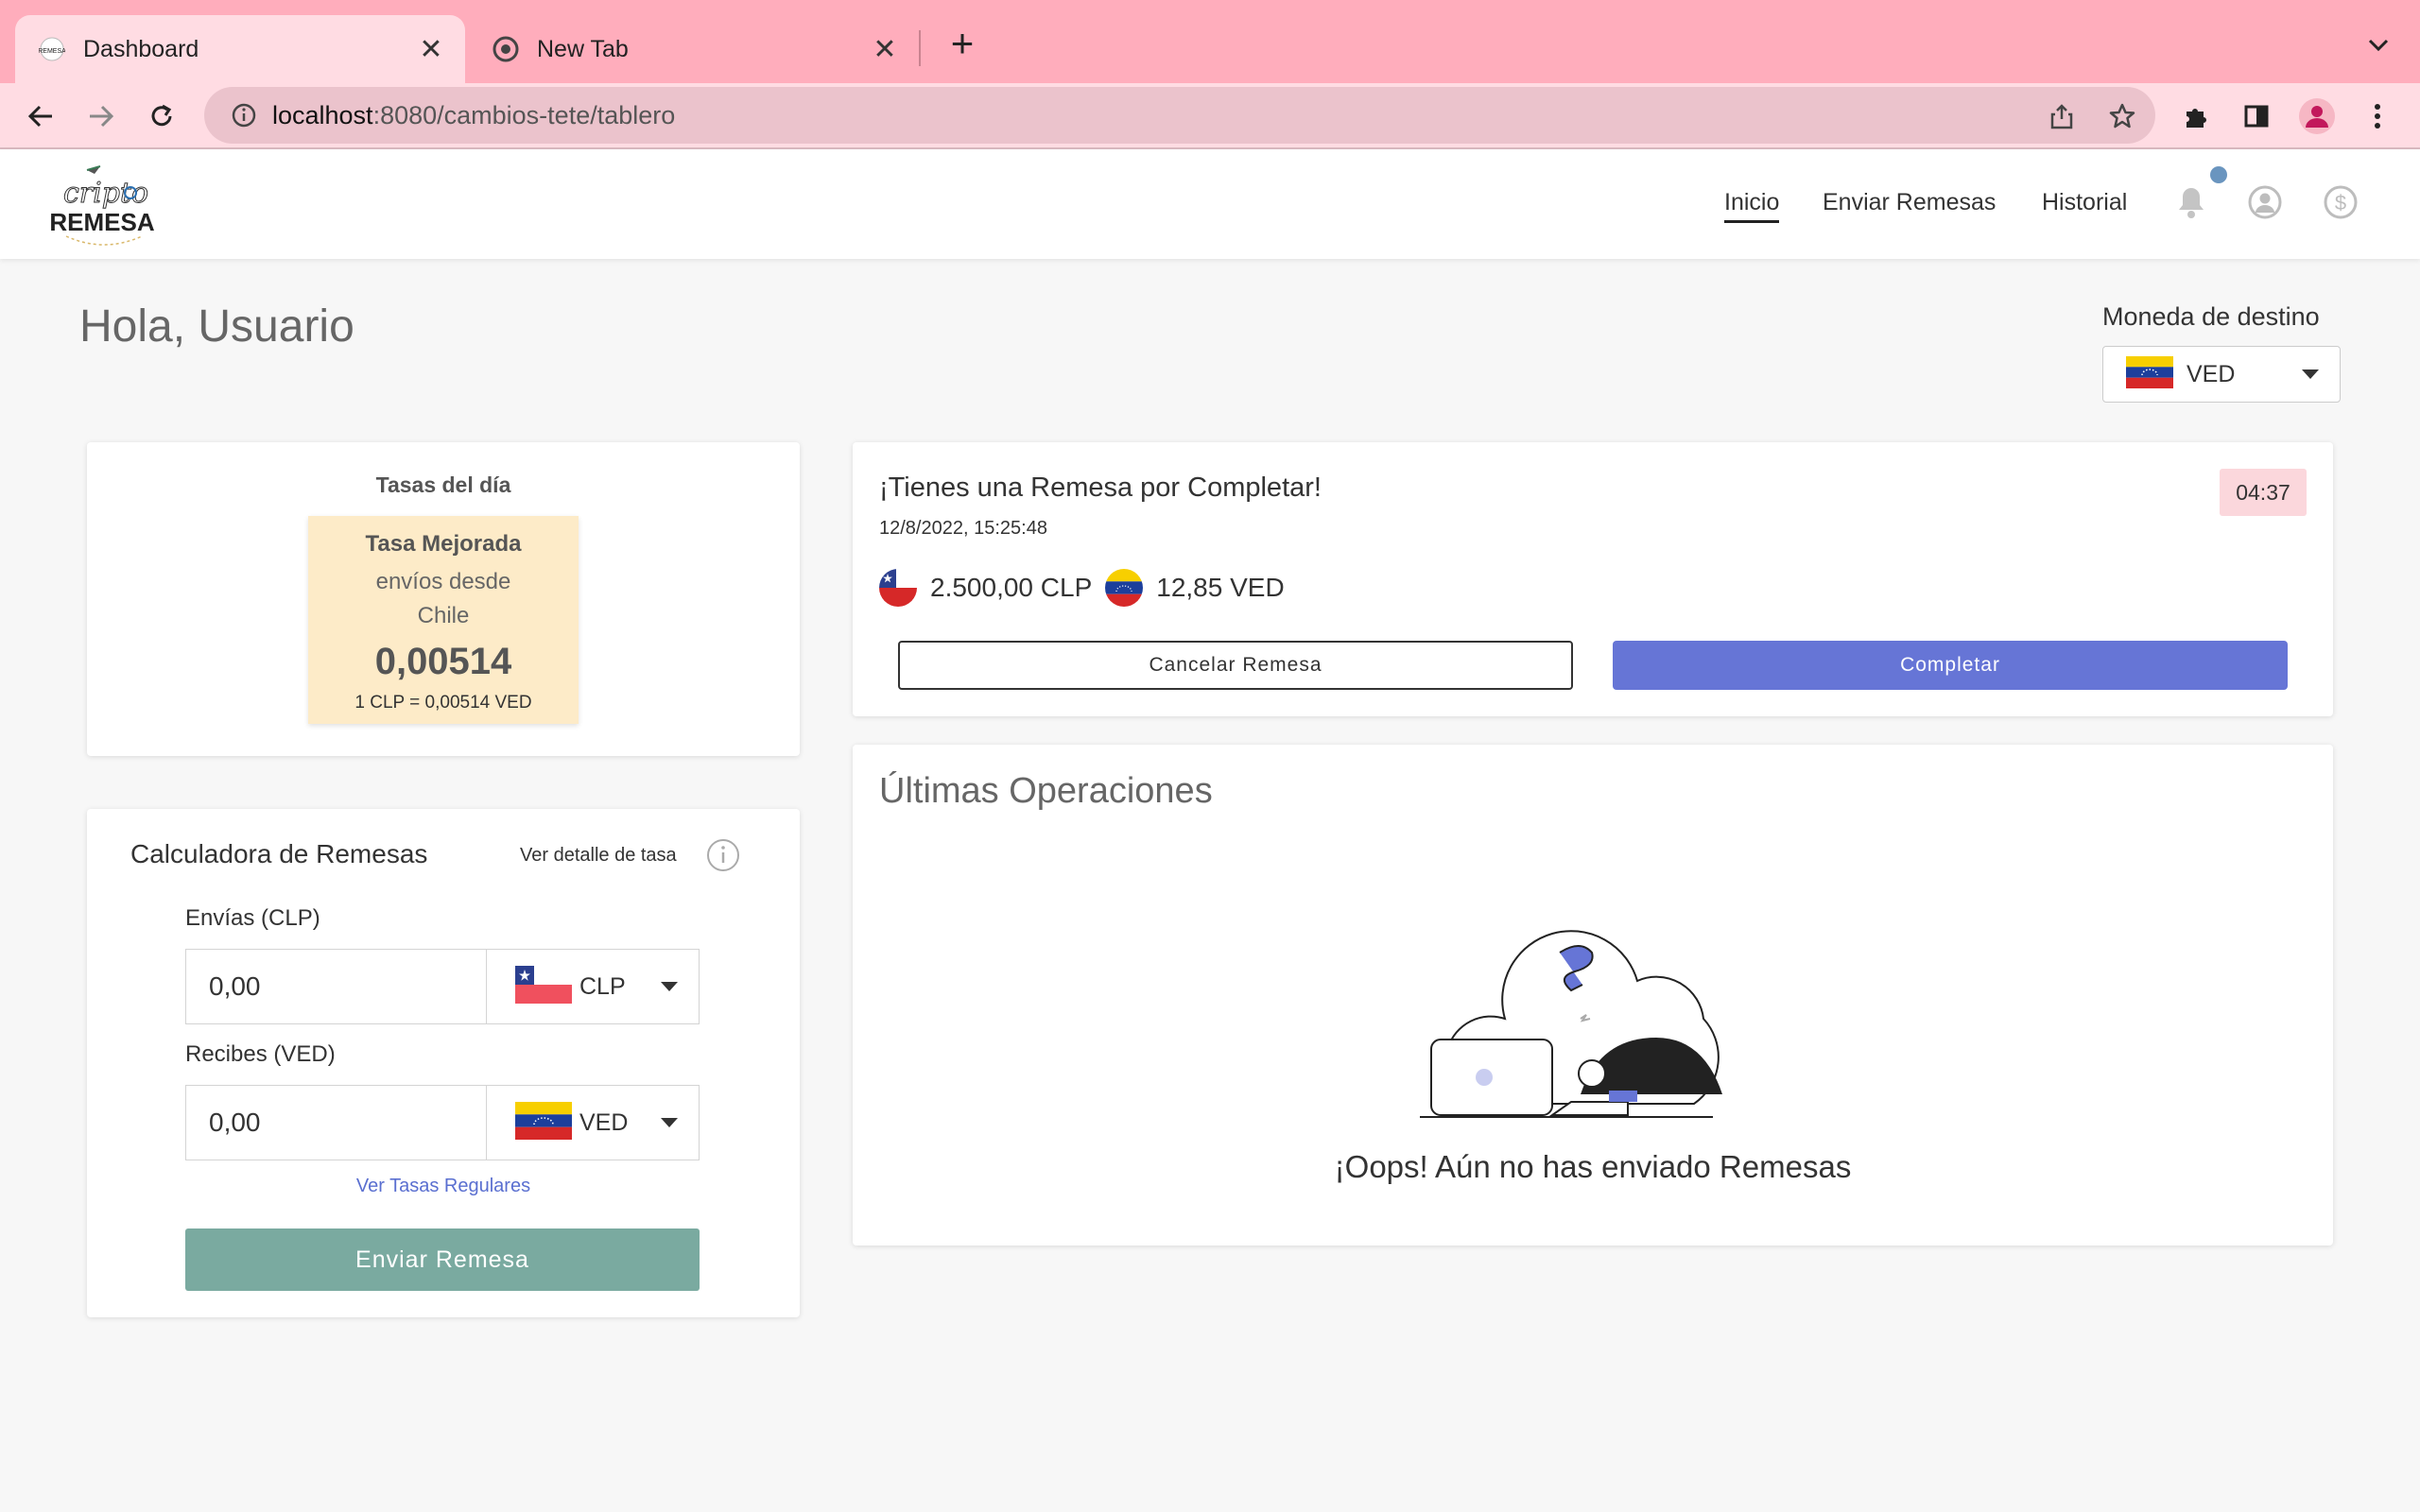 This screenshot has height=1512, width=2420. I want to click on pending-send-amount: 2.500,00 CLP, so click(1012, 587).